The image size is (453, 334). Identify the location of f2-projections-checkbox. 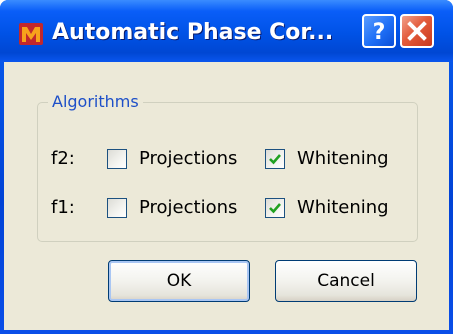
(117, 159).